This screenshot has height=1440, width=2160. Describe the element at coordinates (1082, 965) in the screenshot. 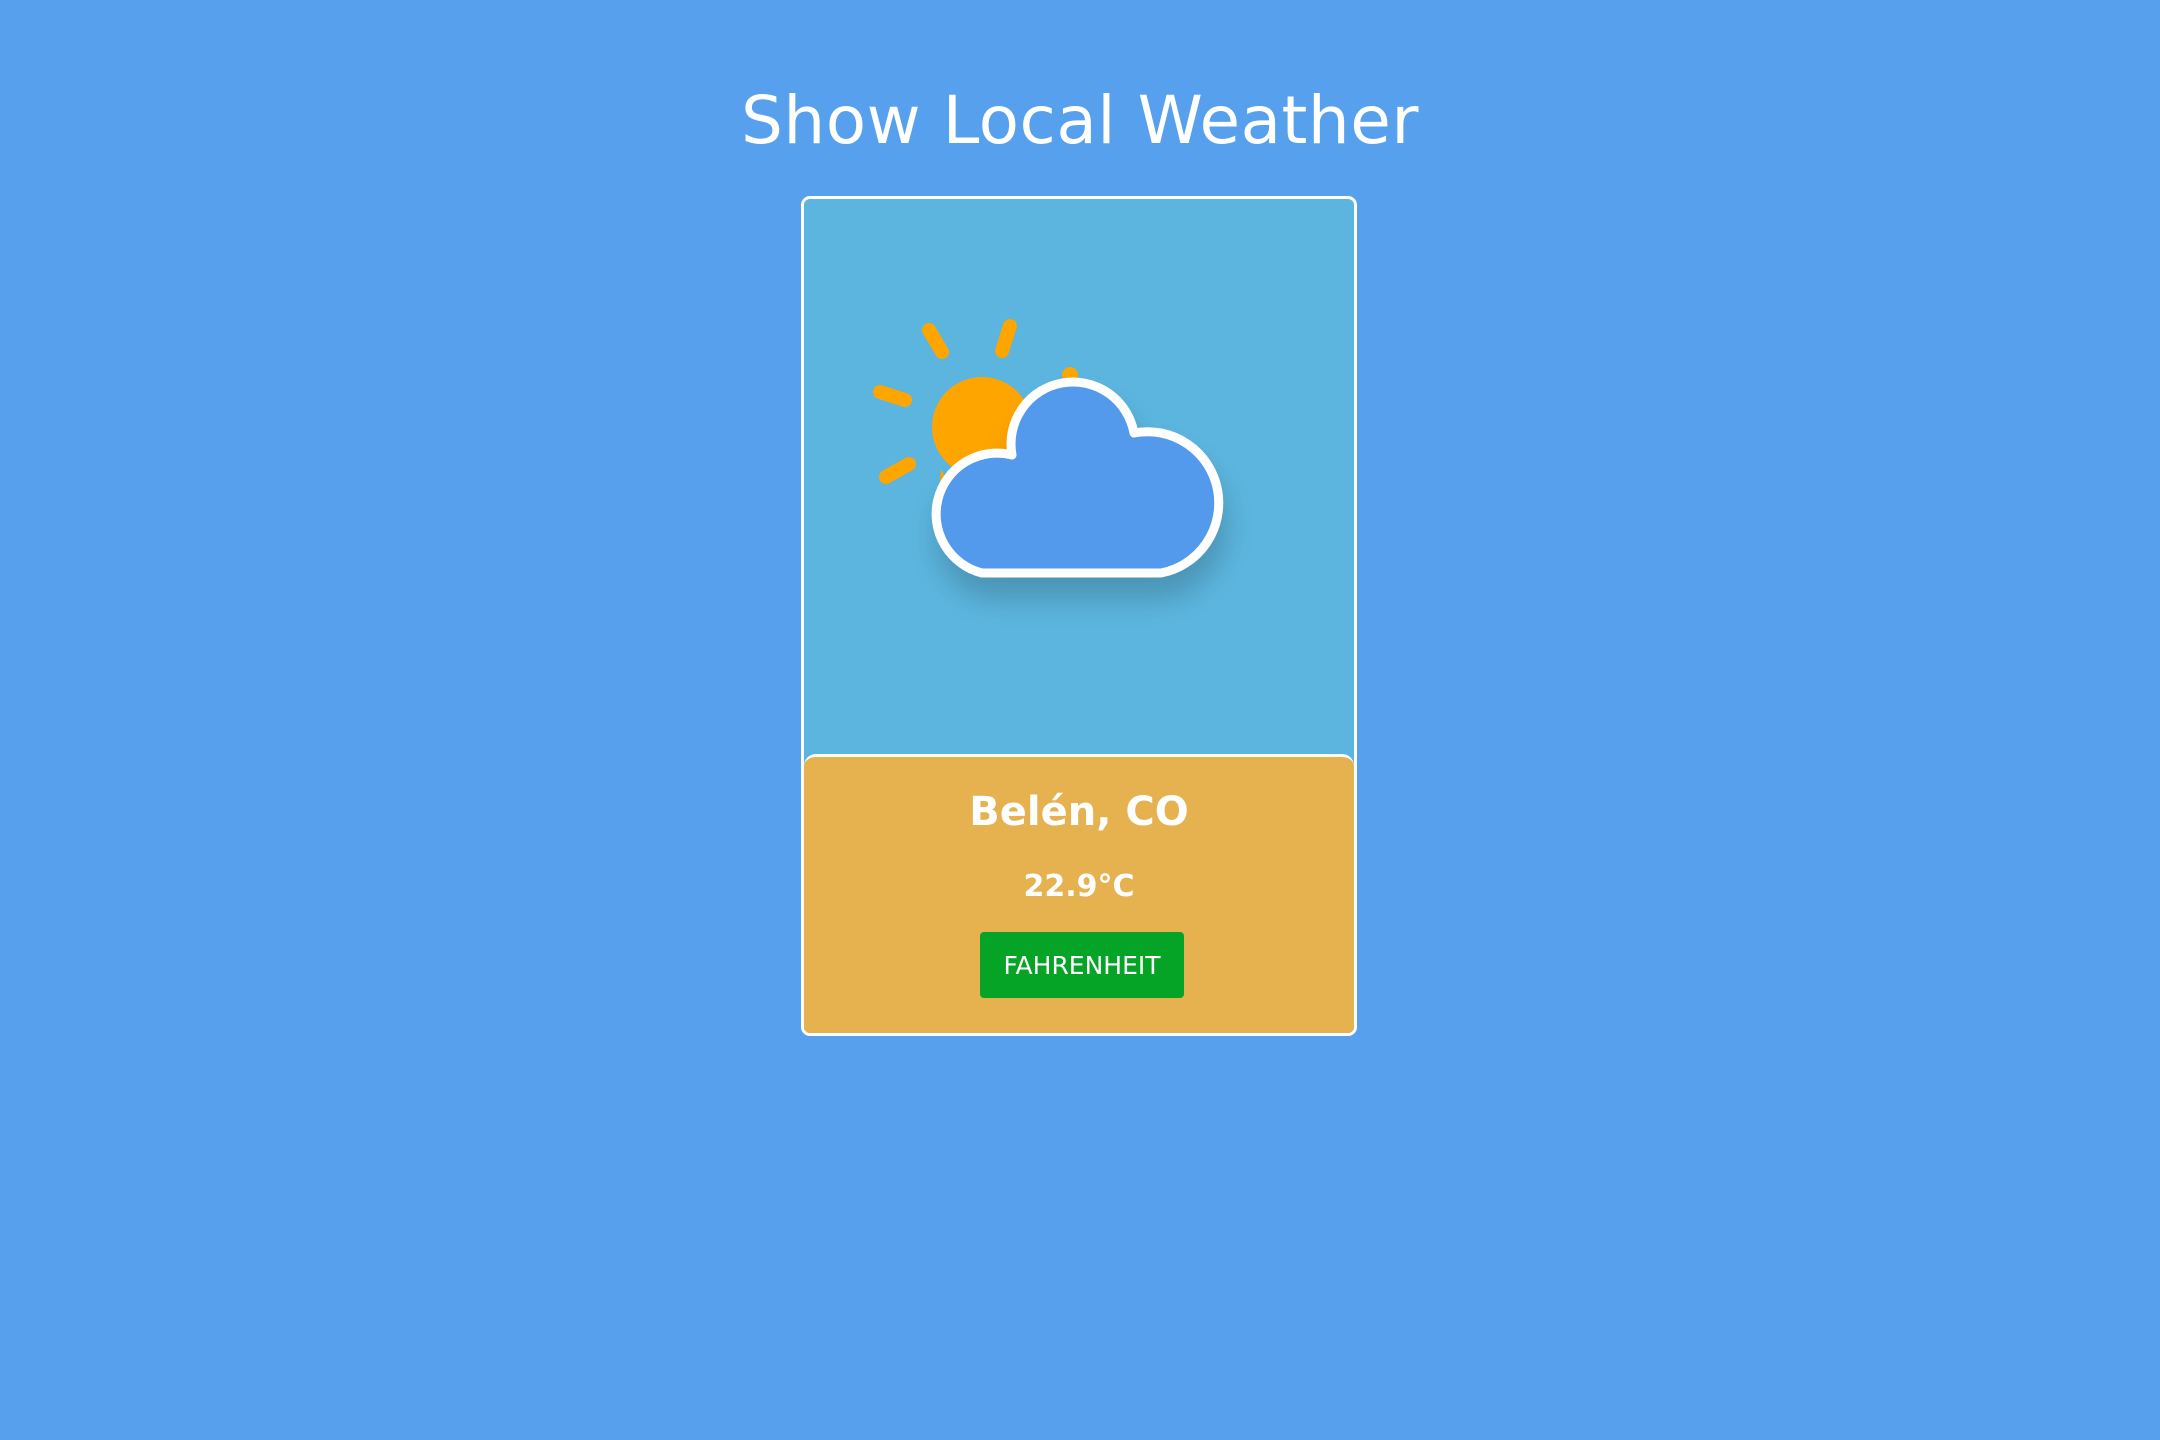

I see `fahrenheit-toggle-button: FAHRENHEIT` at that location.